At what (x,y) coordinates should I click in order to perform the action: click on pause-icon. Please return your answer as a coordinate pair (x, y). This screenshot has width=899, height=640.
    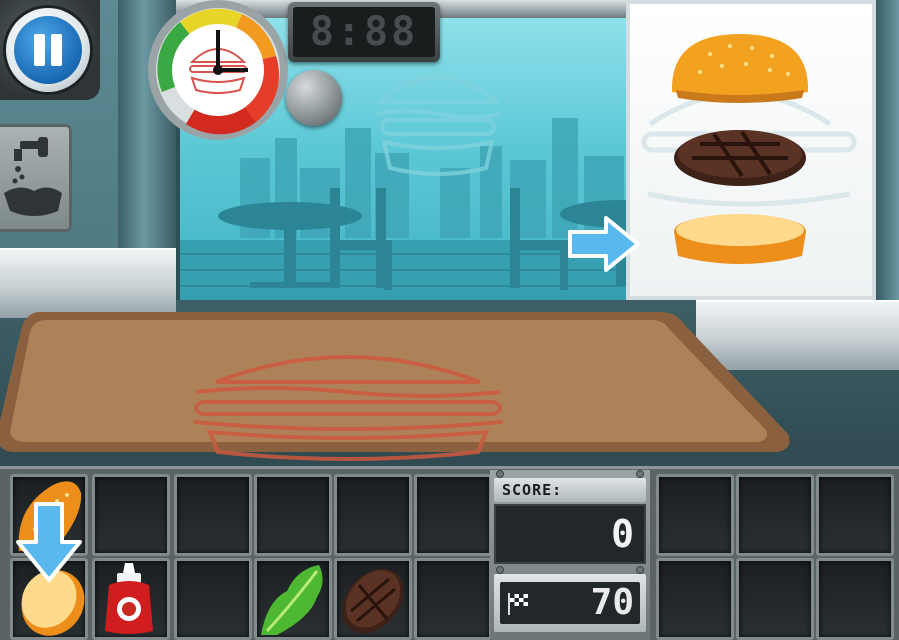
    Looking at the image, I should click on (48, 50).